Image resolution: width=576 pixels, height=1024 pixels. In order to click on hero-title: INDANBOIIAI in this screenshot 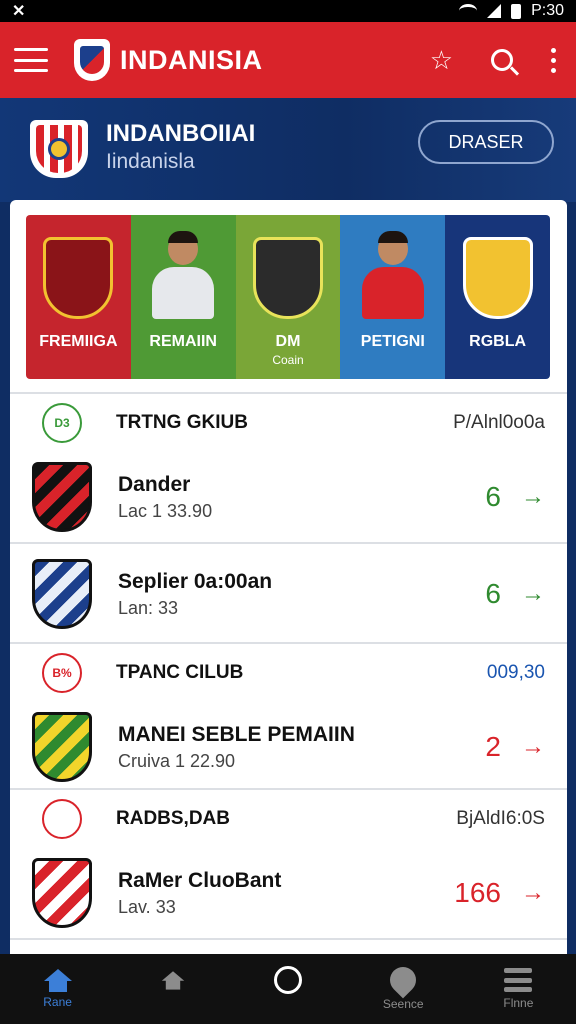, I will do `click(181, 133)`.